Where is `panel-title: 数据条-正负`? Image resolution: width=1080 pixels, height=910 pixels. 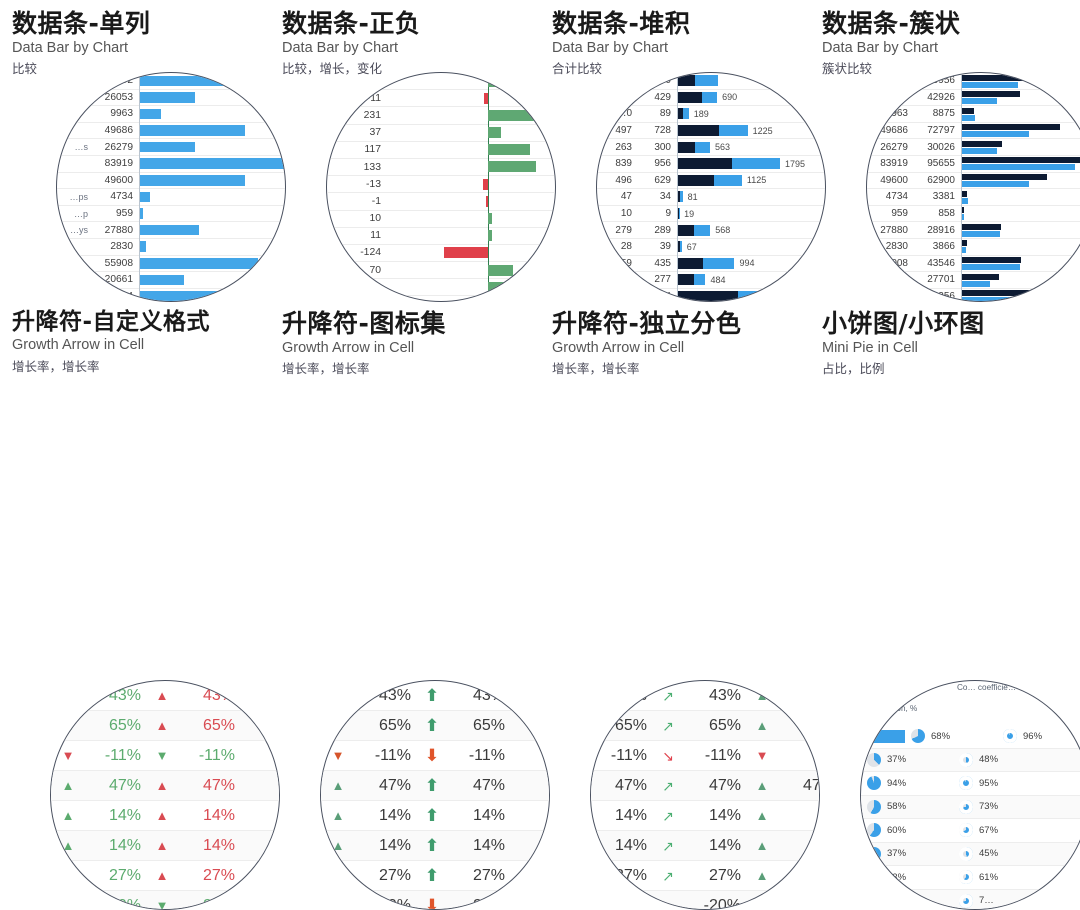 panel-title: 数据条-正负 is located at coordinates (411, 24).